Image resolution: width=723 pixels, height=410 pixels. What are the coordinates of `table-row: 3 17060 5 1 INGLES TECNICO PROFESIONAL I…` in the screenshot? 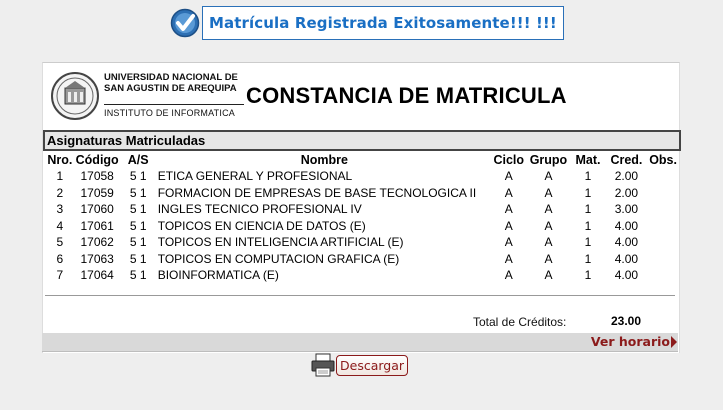 It's located at (361, 209).